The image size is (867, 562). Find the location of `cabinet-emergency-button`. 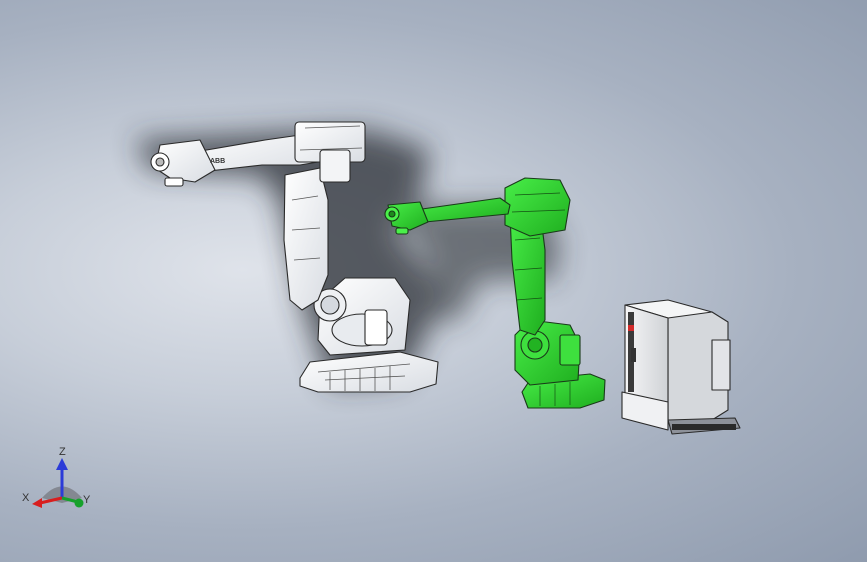

cabinet-emergency-button is located at coordinates (631, 328).